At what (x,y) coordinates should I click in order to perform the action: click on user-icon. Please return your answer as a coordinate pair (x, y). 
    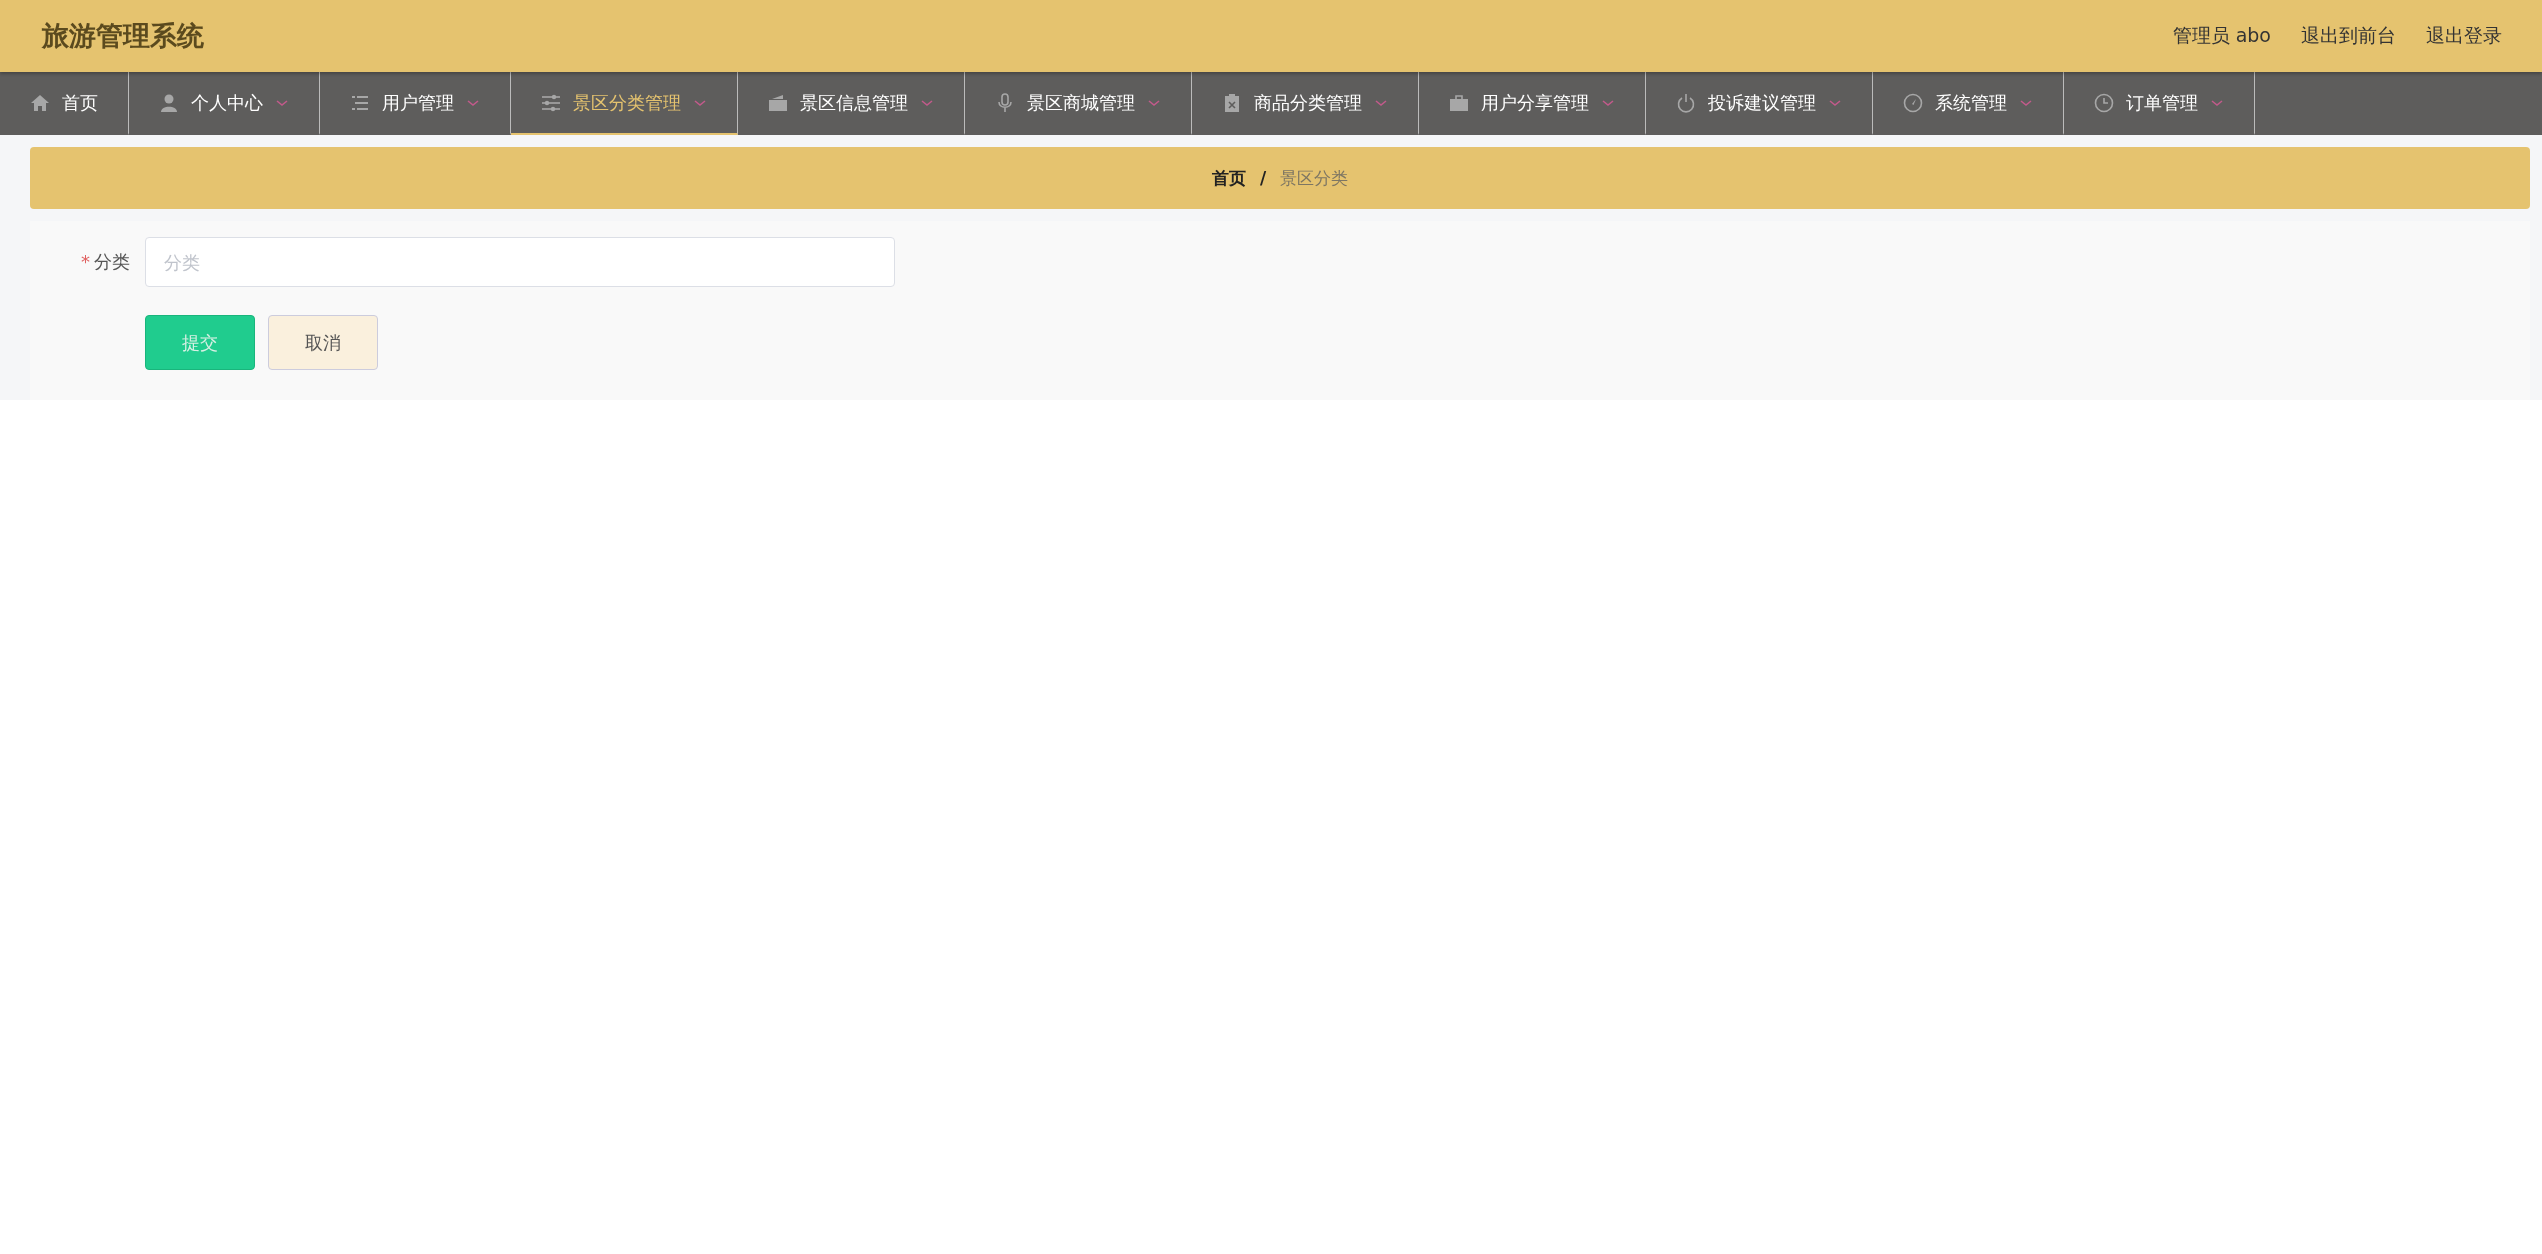
    Looking at the image, I should click on (169, 102).